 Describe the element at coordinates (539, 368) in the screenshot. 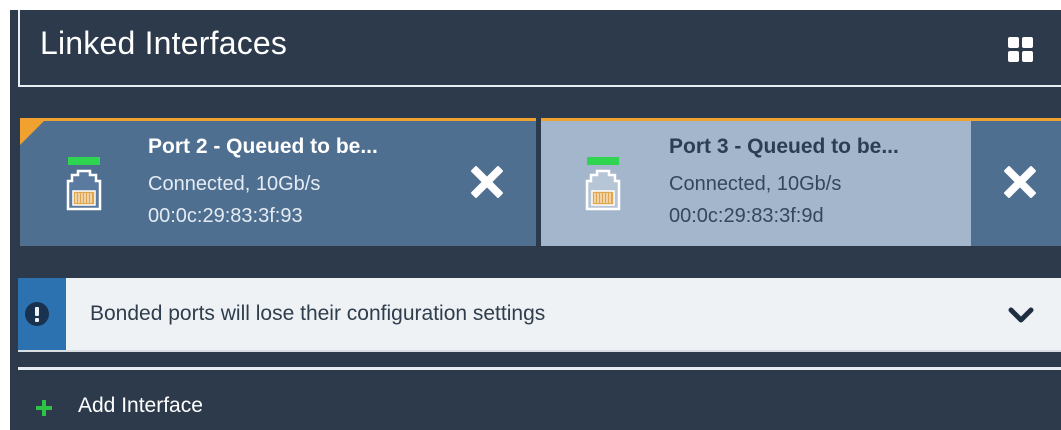

I see `divider` at that location.